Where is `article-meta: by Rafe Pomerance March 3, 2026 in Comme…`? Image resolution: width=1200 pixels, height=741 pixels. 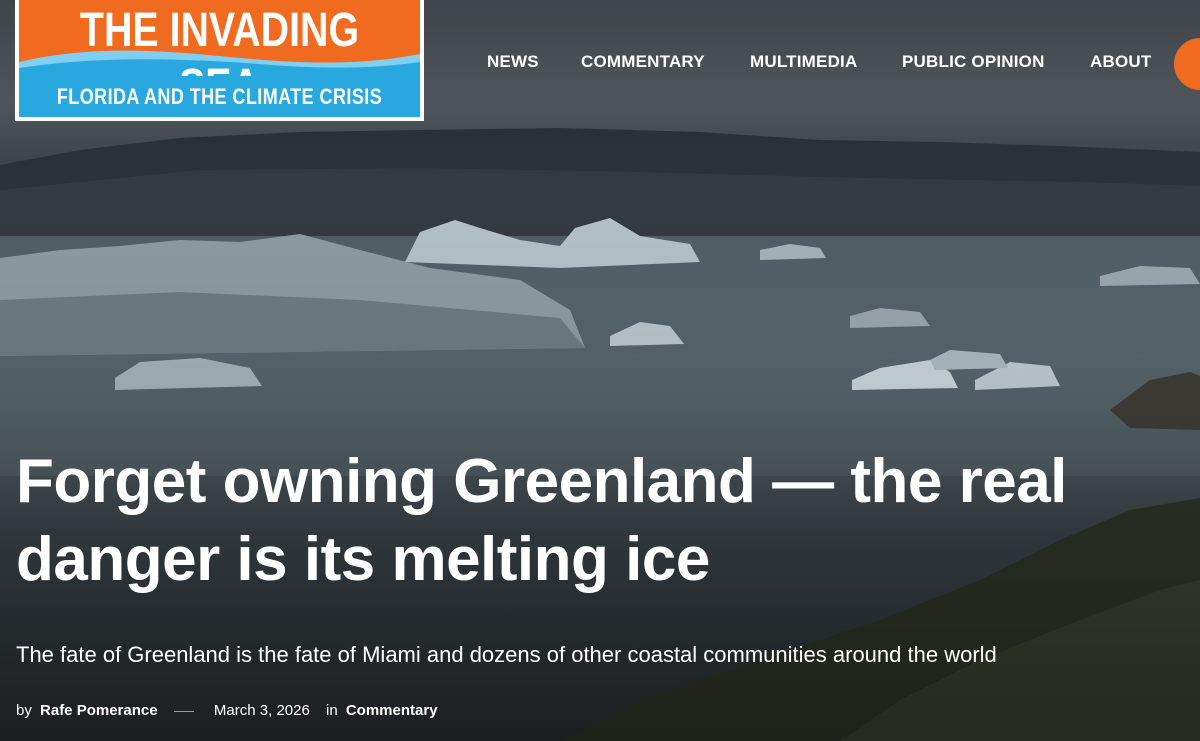
article-meta: by Rafe Pomerance March 3, 2026 in Comme… is located at coordinates (227, 711).